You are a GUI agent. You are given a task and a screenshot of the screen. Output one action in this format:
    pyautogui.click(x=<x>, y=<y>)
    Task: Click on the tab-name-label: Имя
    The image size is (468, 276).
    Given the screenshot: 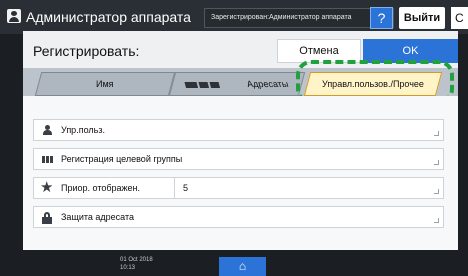 What is the action you would take?
    pyautogui.click(x=105, y=84)
    